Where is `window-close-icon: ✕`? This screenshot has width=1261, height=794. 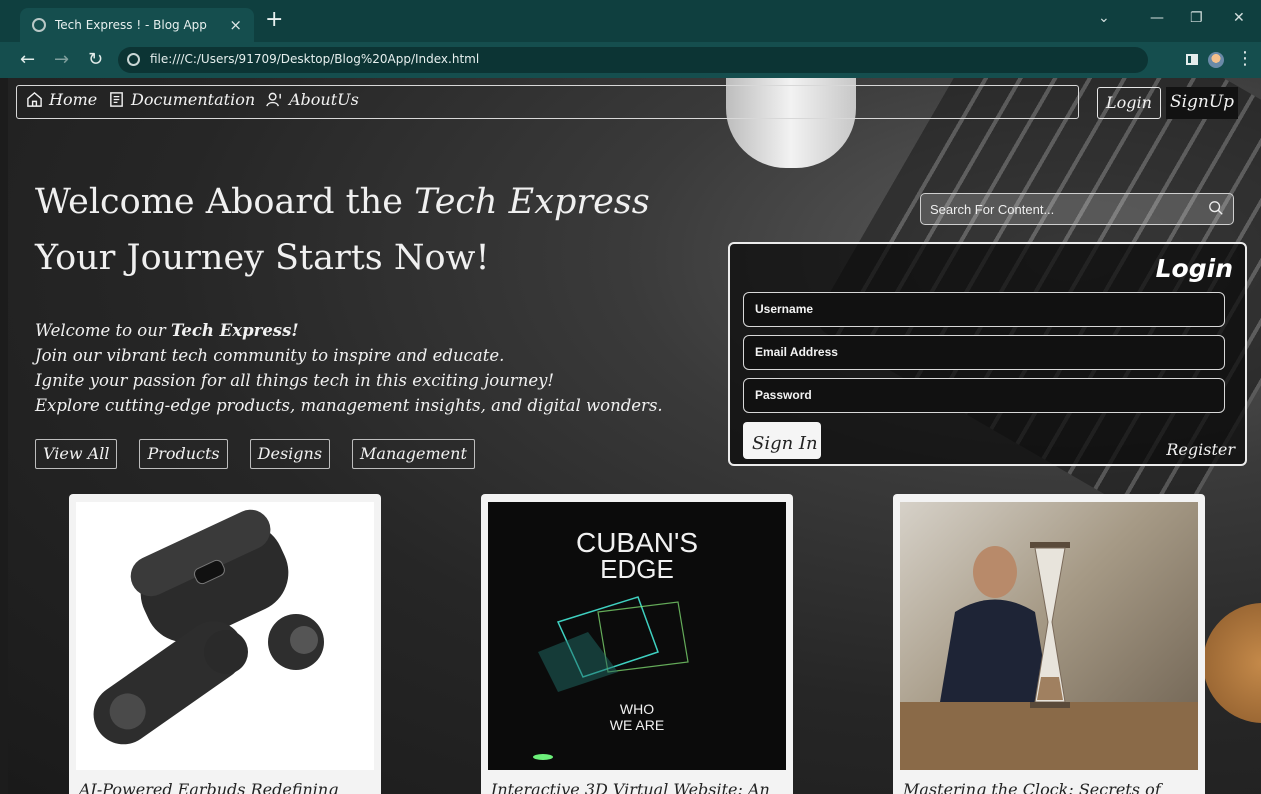
window-close-icon: ✕ is located at coordinates (1239, 18).